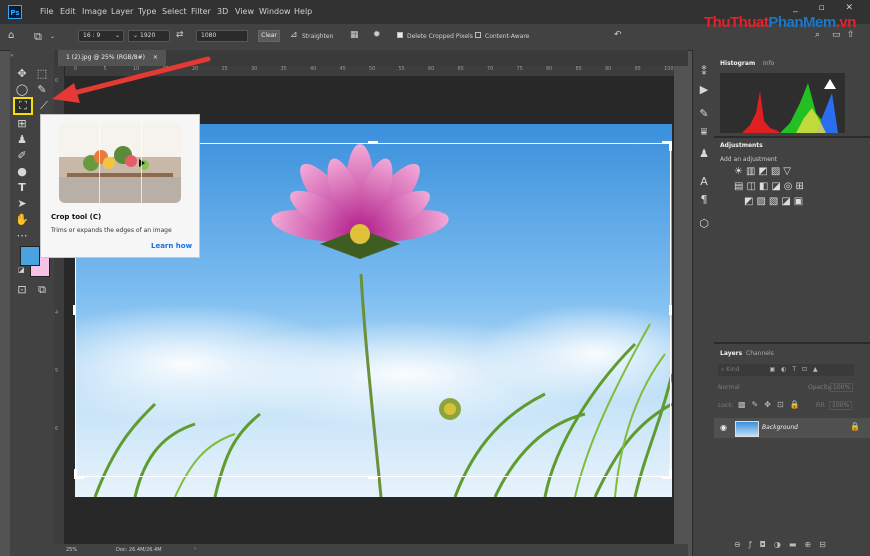  Describe the element at coordinates (294, 35) in the screenshot. I see `straighten-icon: ⊿` at that location.